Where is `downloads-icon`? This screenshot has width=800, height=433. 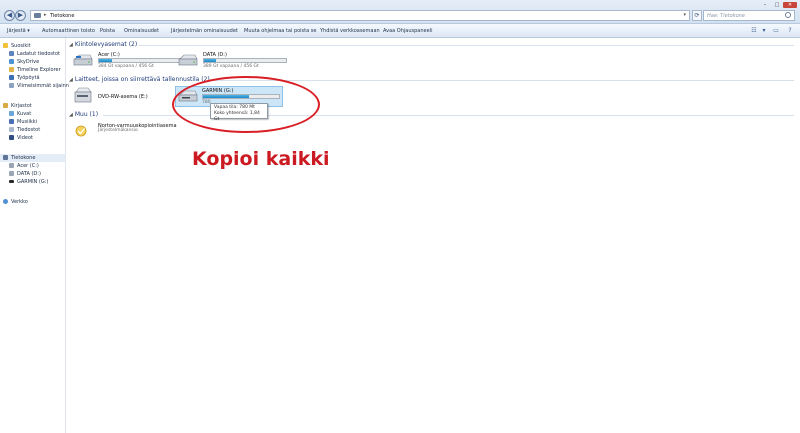 downloads-icon is located at coordinates (11, 53).